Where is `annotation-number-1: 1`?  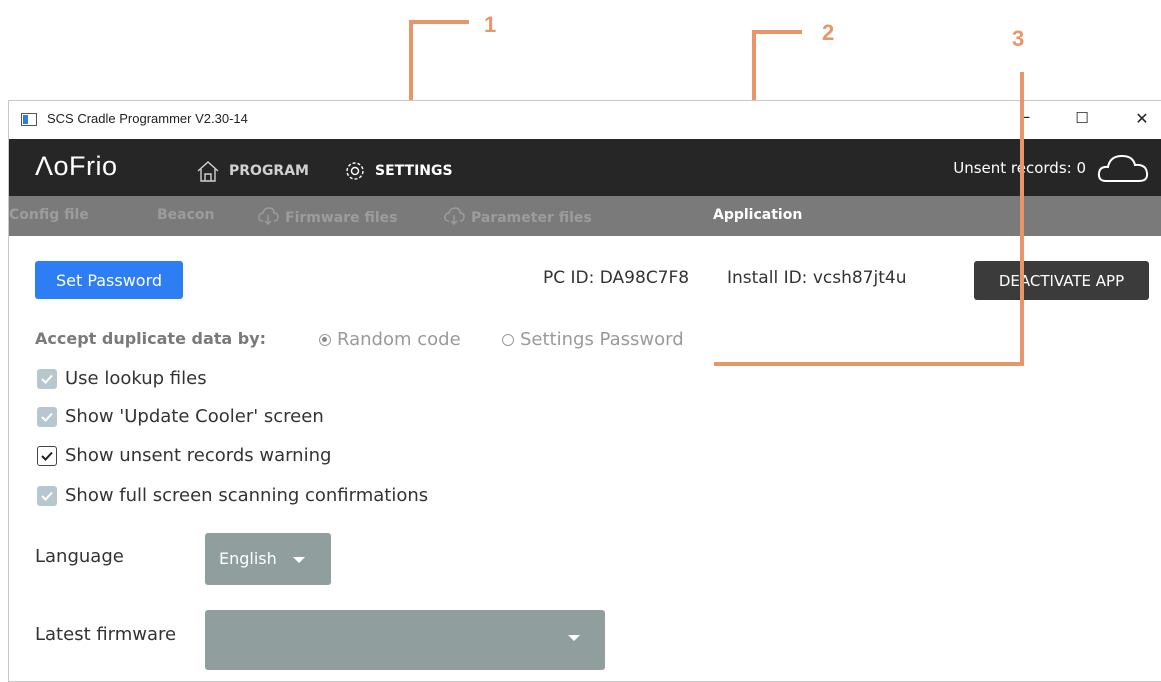 annotation-number-1: 1 is located at coordinates (490, 24).